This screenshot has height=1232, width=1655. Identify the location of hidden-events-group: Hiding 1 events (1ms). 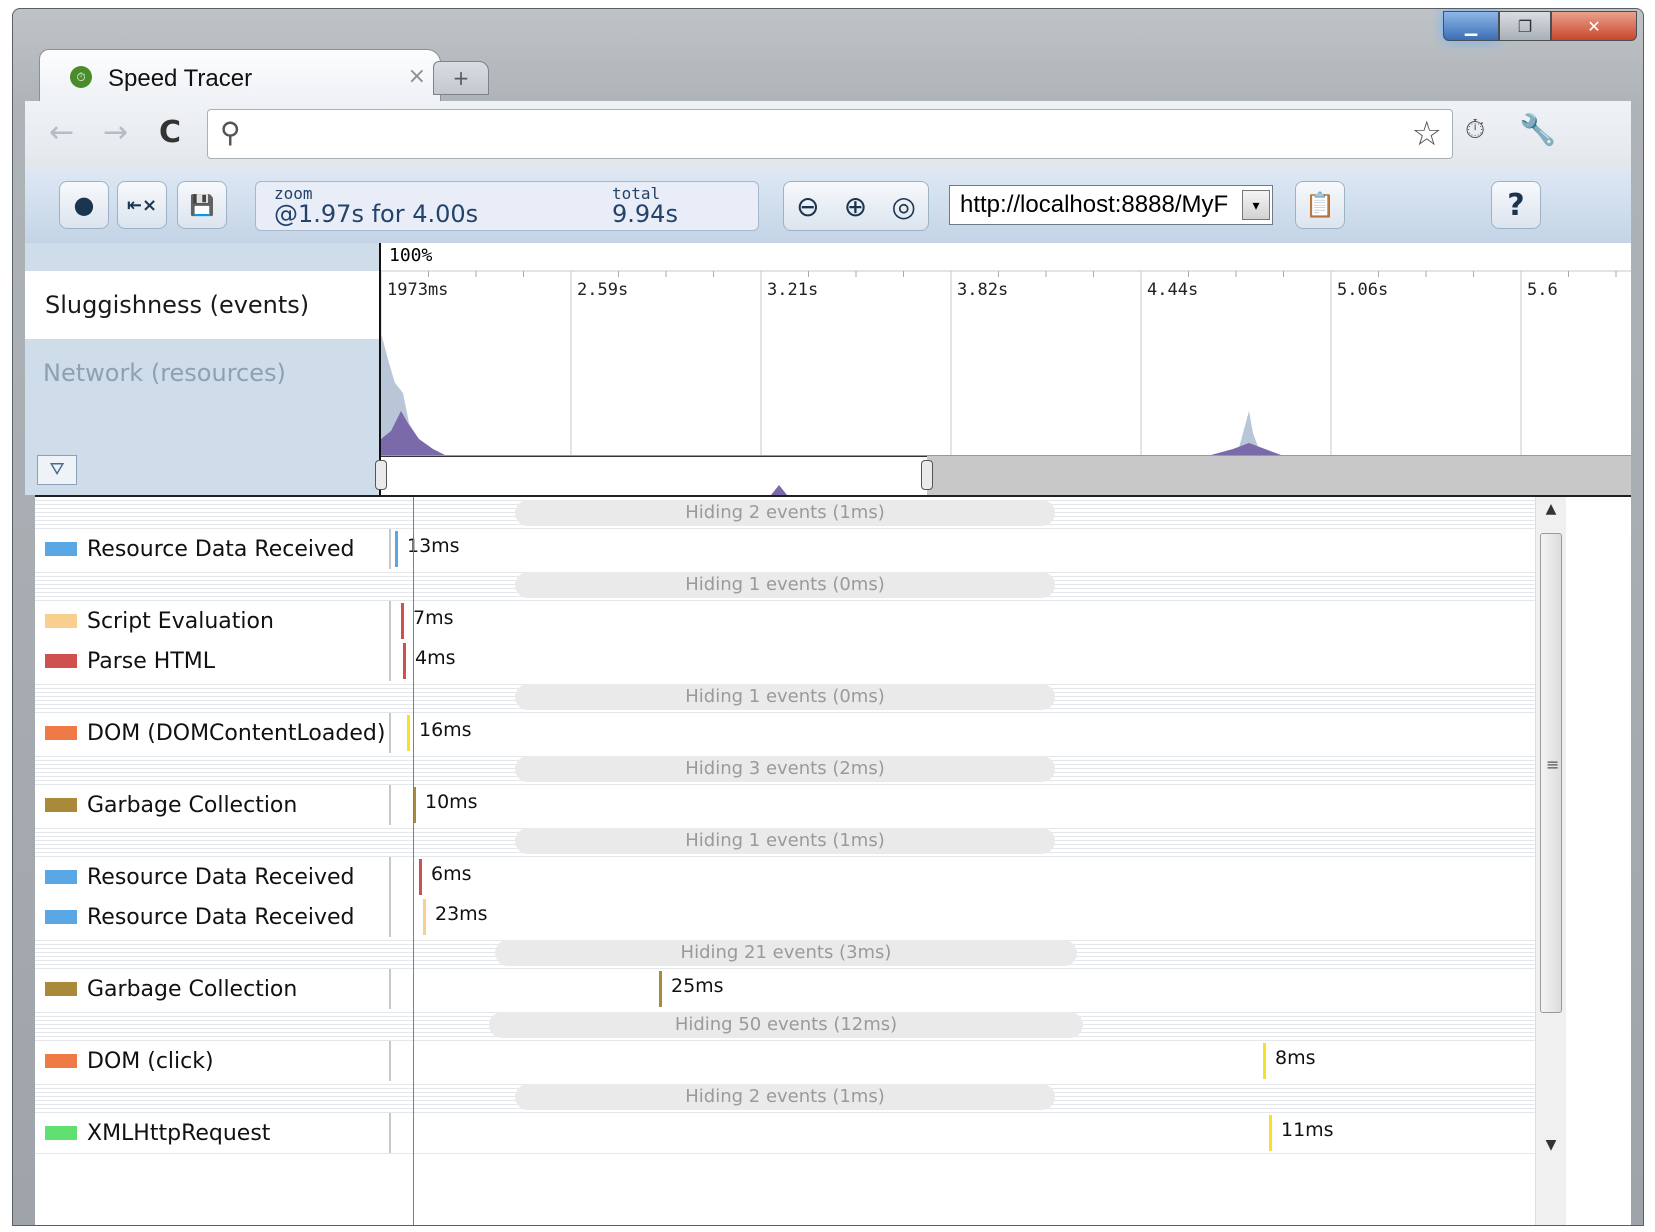
(785, 841).